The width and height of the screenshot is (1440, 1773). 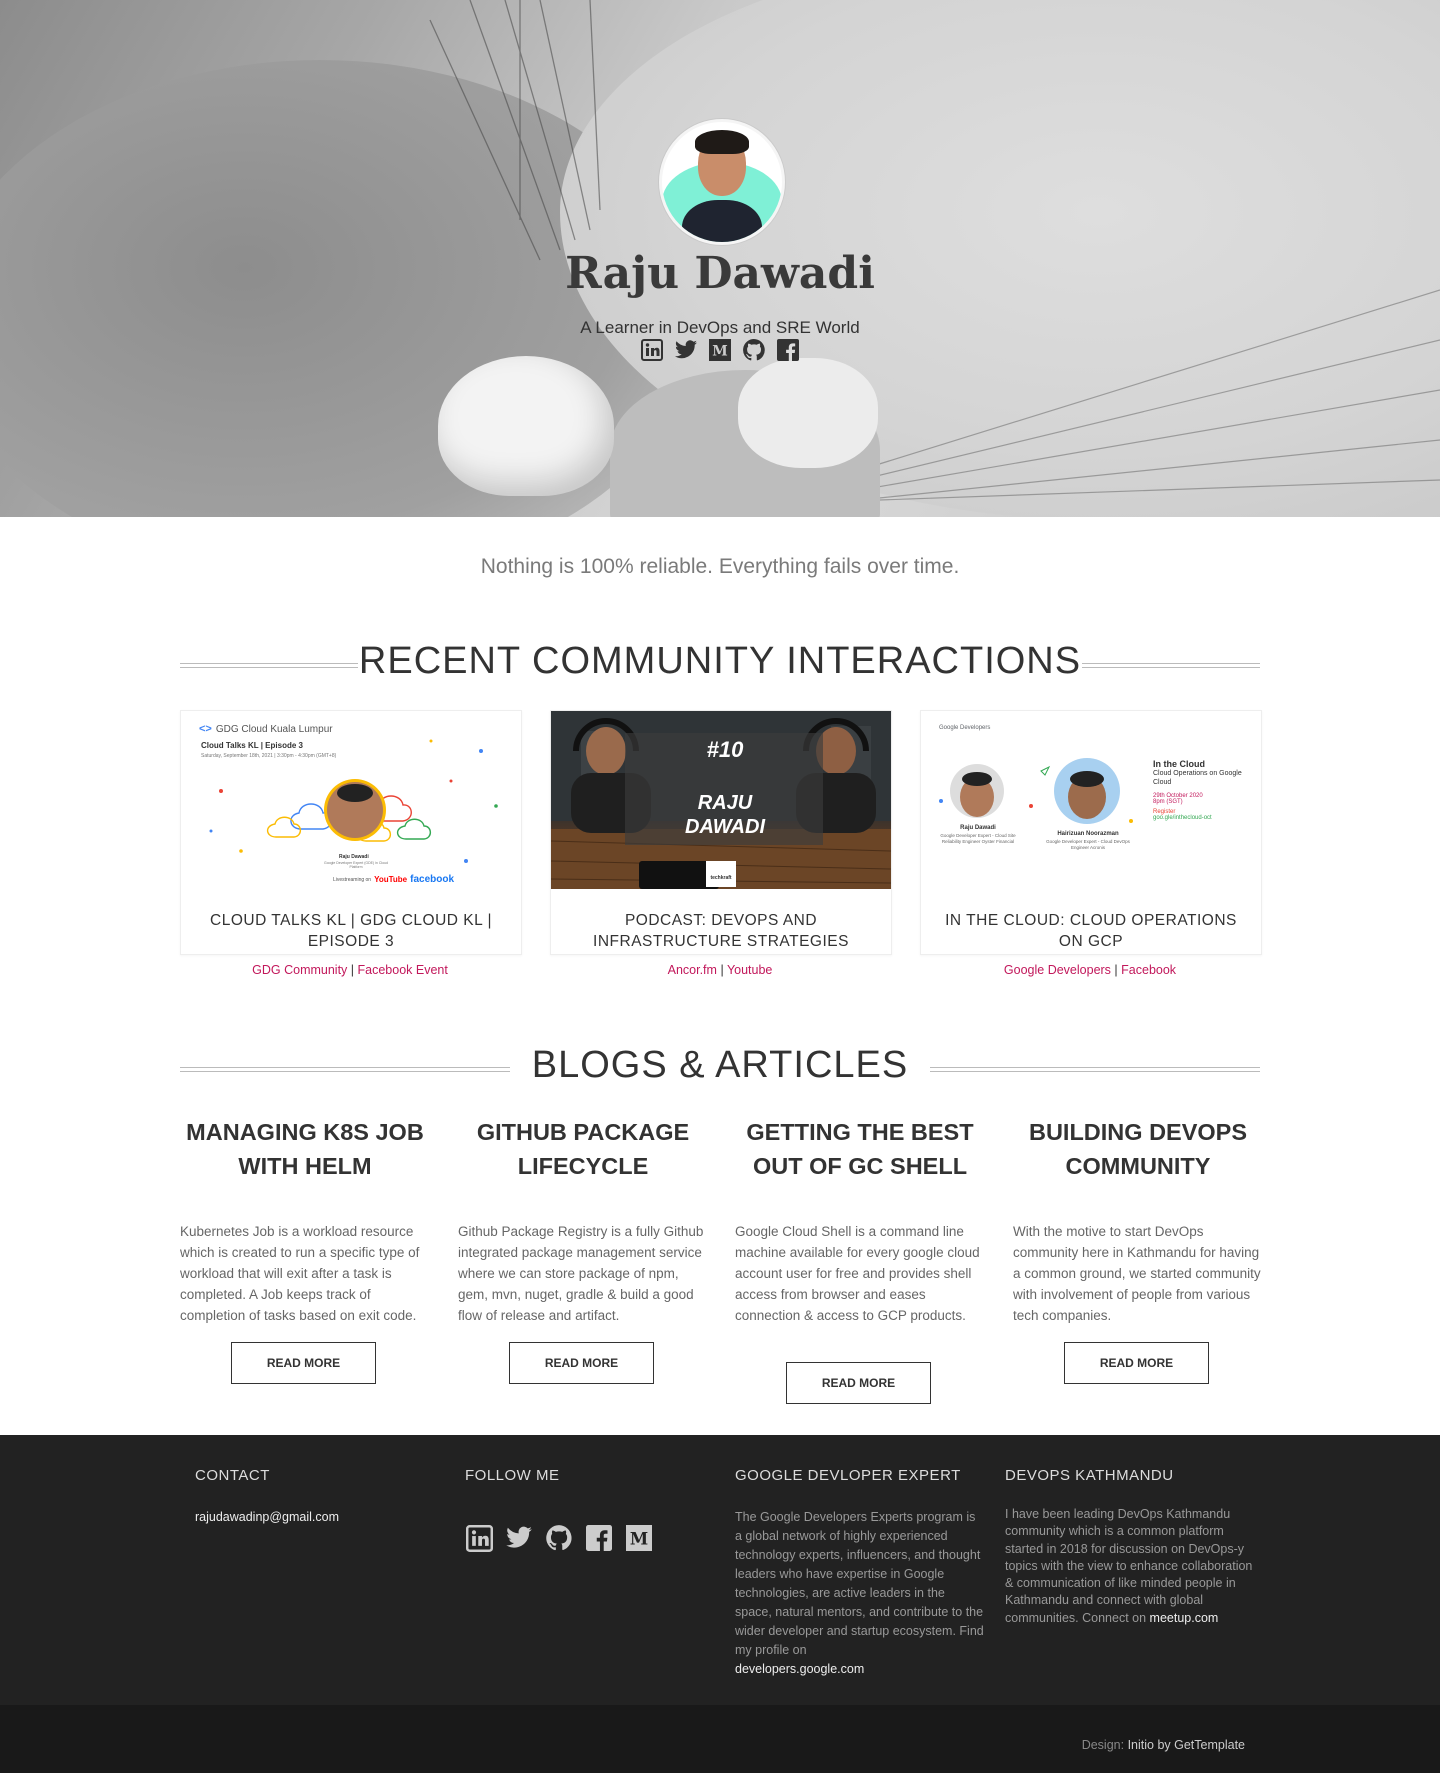 What do you see at coordinates (526, 426) in the screenshot?
I see `helmet` at bounding box center [526, 426].